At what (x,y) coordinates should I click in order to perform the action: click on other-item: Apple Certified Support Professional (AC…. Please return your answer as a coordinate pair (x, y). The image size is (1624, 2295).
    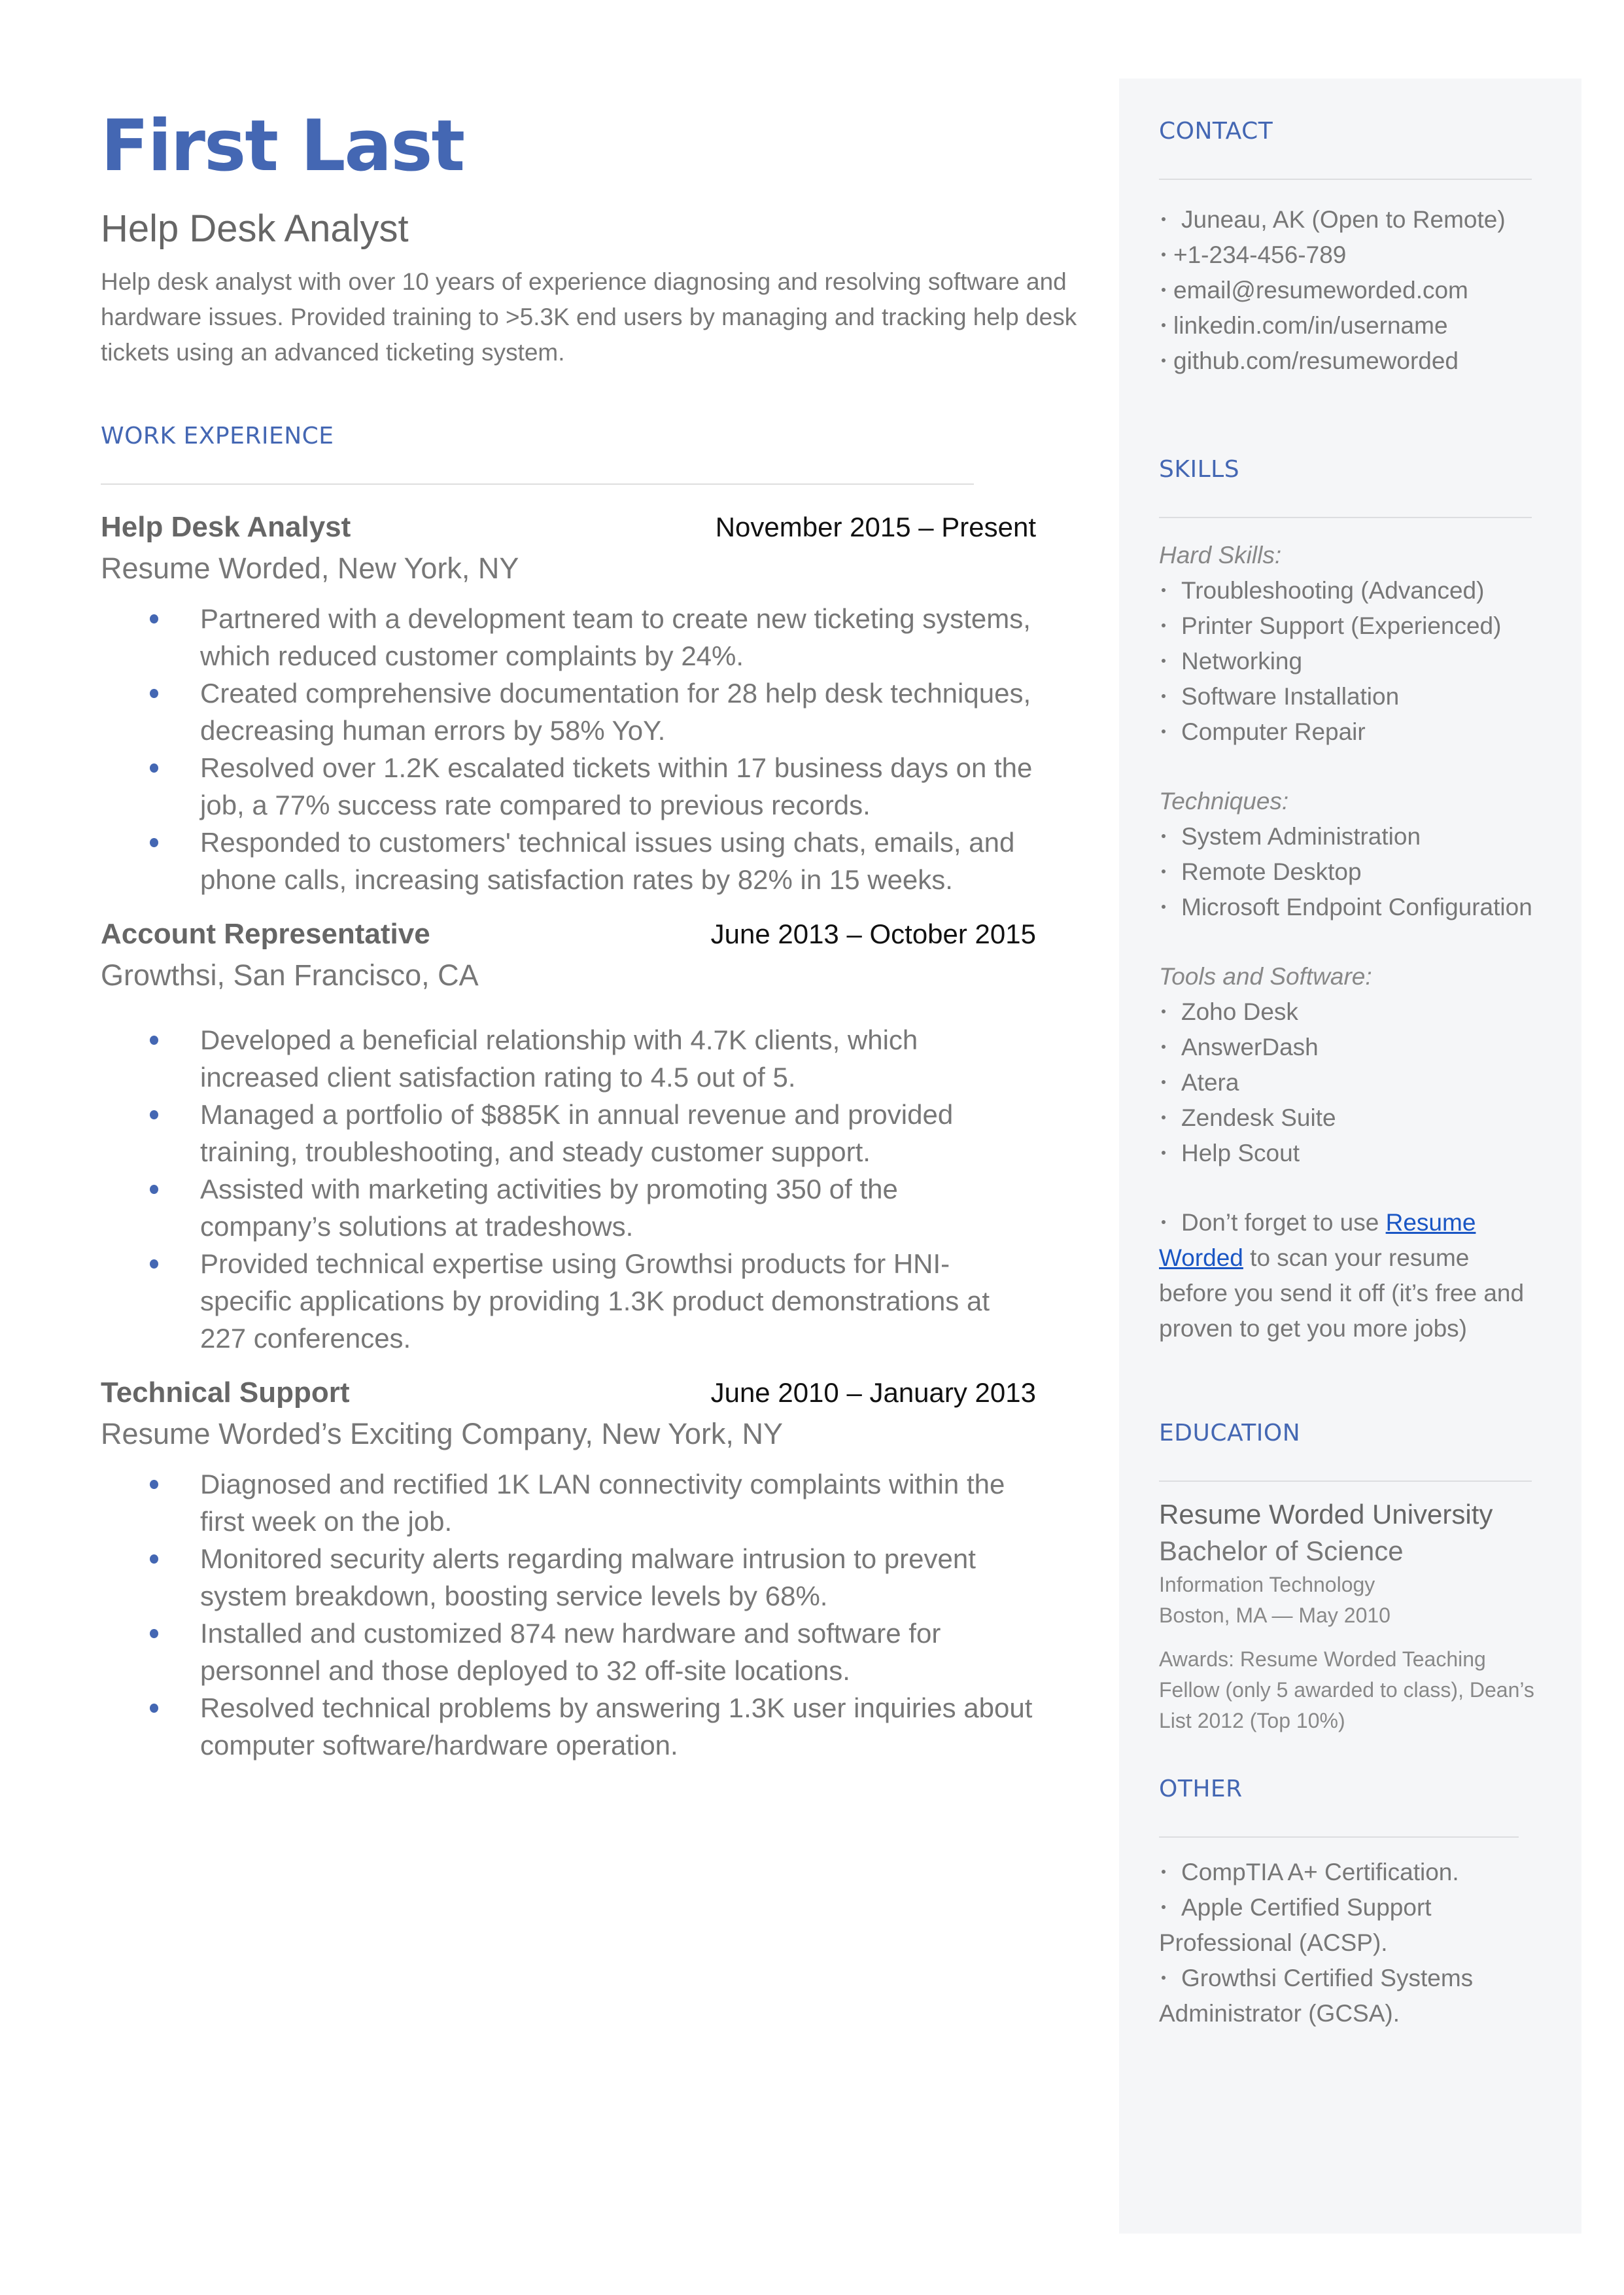
    Looking at the image, I should click on (1295, 1925).